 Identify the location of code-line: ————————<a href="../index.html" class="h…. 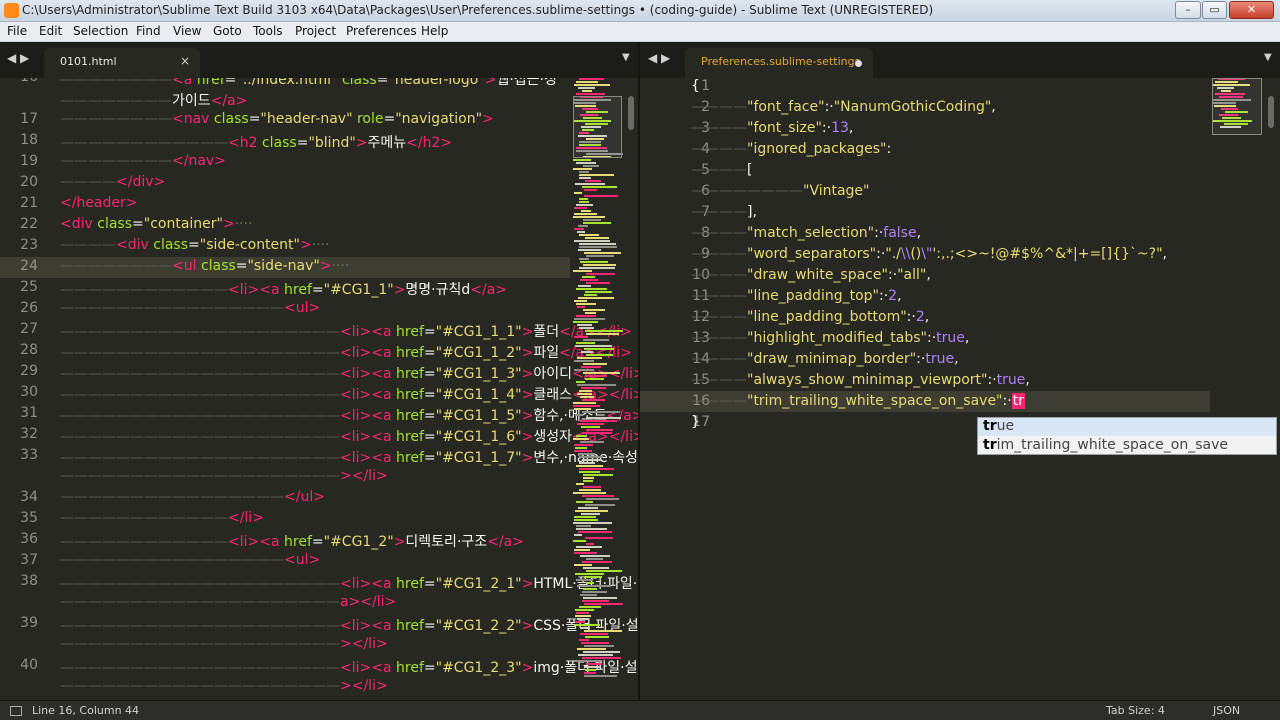
(308, 83).